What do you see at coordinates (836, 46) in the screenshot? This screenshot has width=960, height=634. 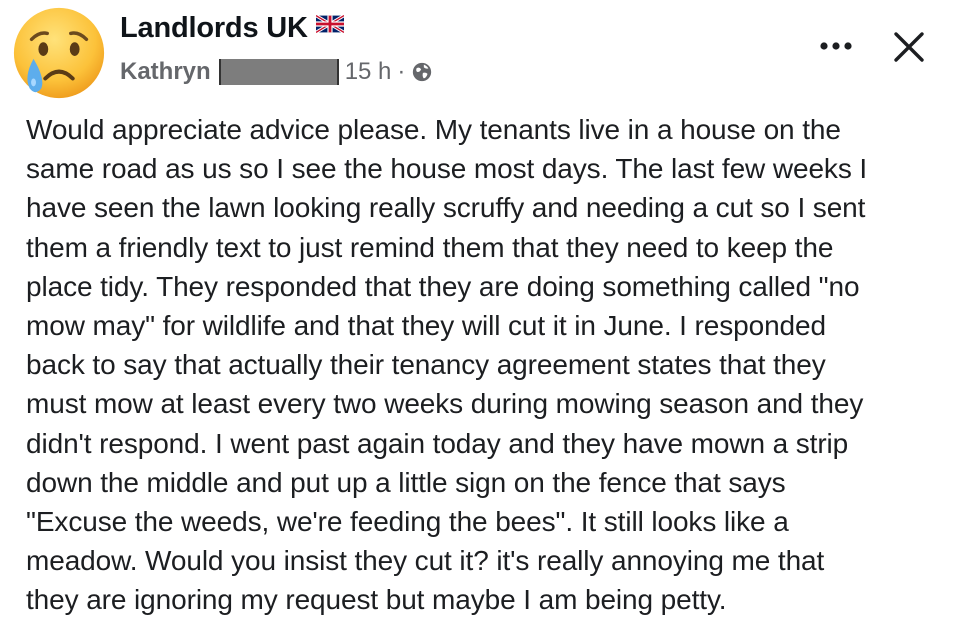 I see `more-options-icon` at bounding box center [836, 46].